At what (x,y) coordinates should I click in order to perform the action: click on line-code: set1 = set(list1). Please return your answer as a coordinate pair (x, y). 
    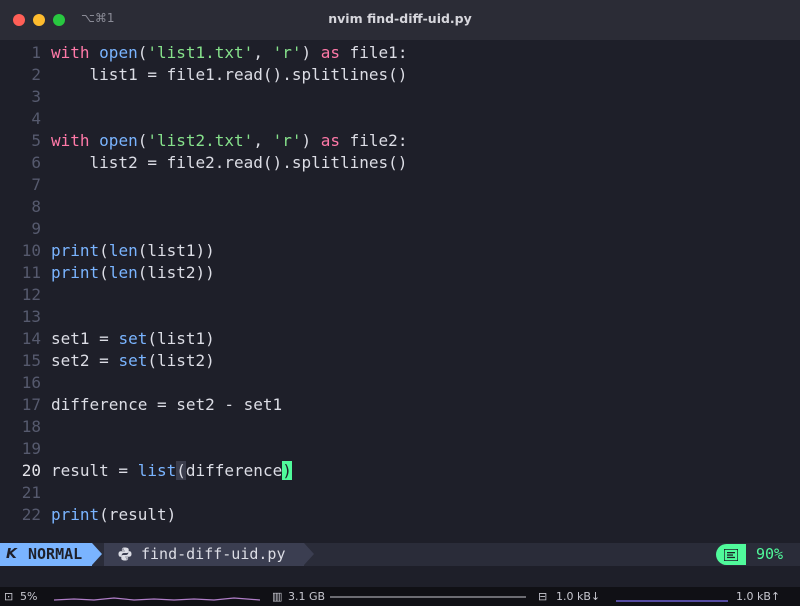
    Looking at the image, I should click on (133, 339).